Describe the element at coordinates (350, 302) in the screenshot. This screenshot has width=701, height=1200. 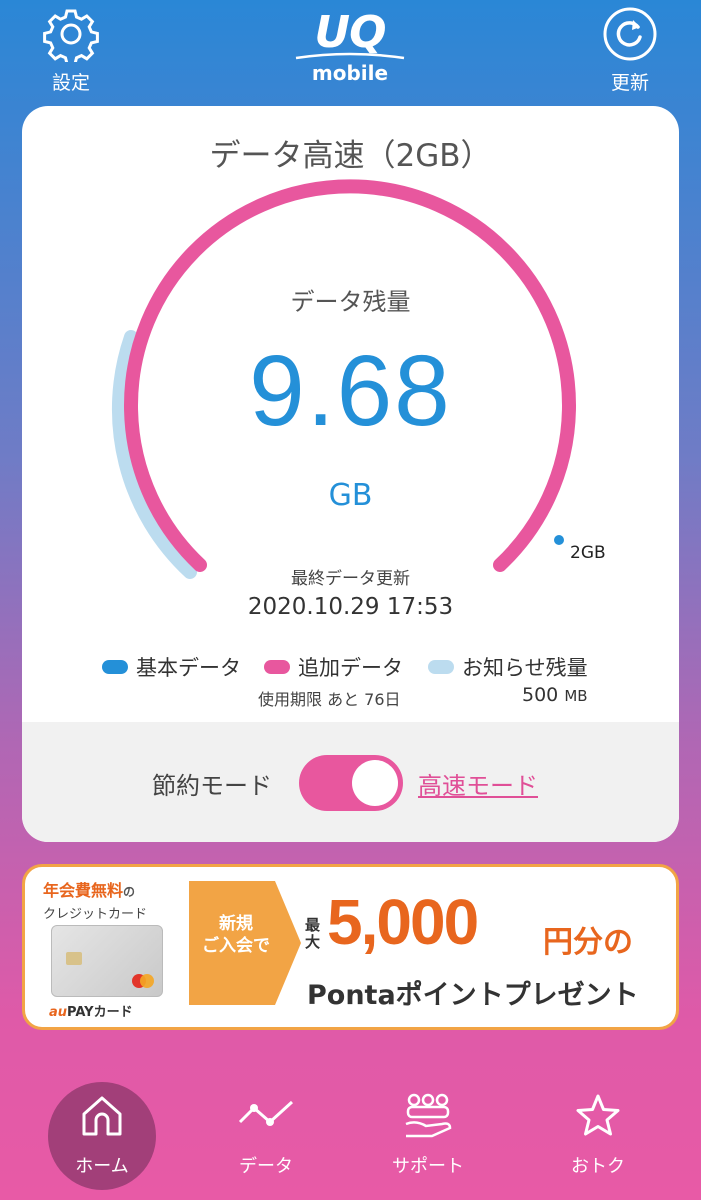
I see `remaining-label: データ残量` at that location.